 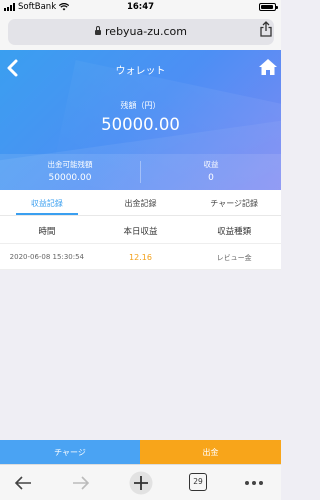 I want to click on balance-stats: 出金可能残額 50000.00 収益 0, so click(x=140, y=172).